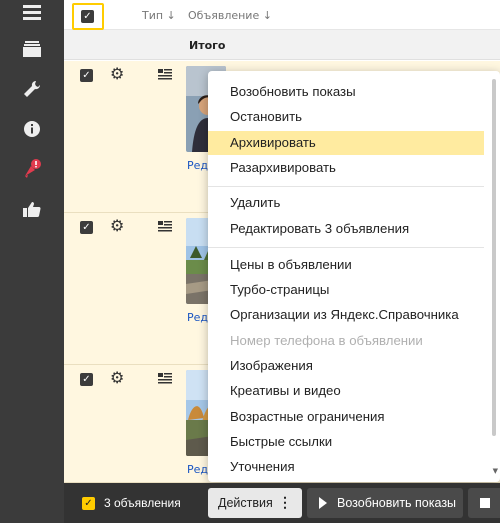  Describe the element at coordinates (346, 229) in the screenshot. I see `menu-item-edit-ads: Редактировать 3 объявления` at that location.